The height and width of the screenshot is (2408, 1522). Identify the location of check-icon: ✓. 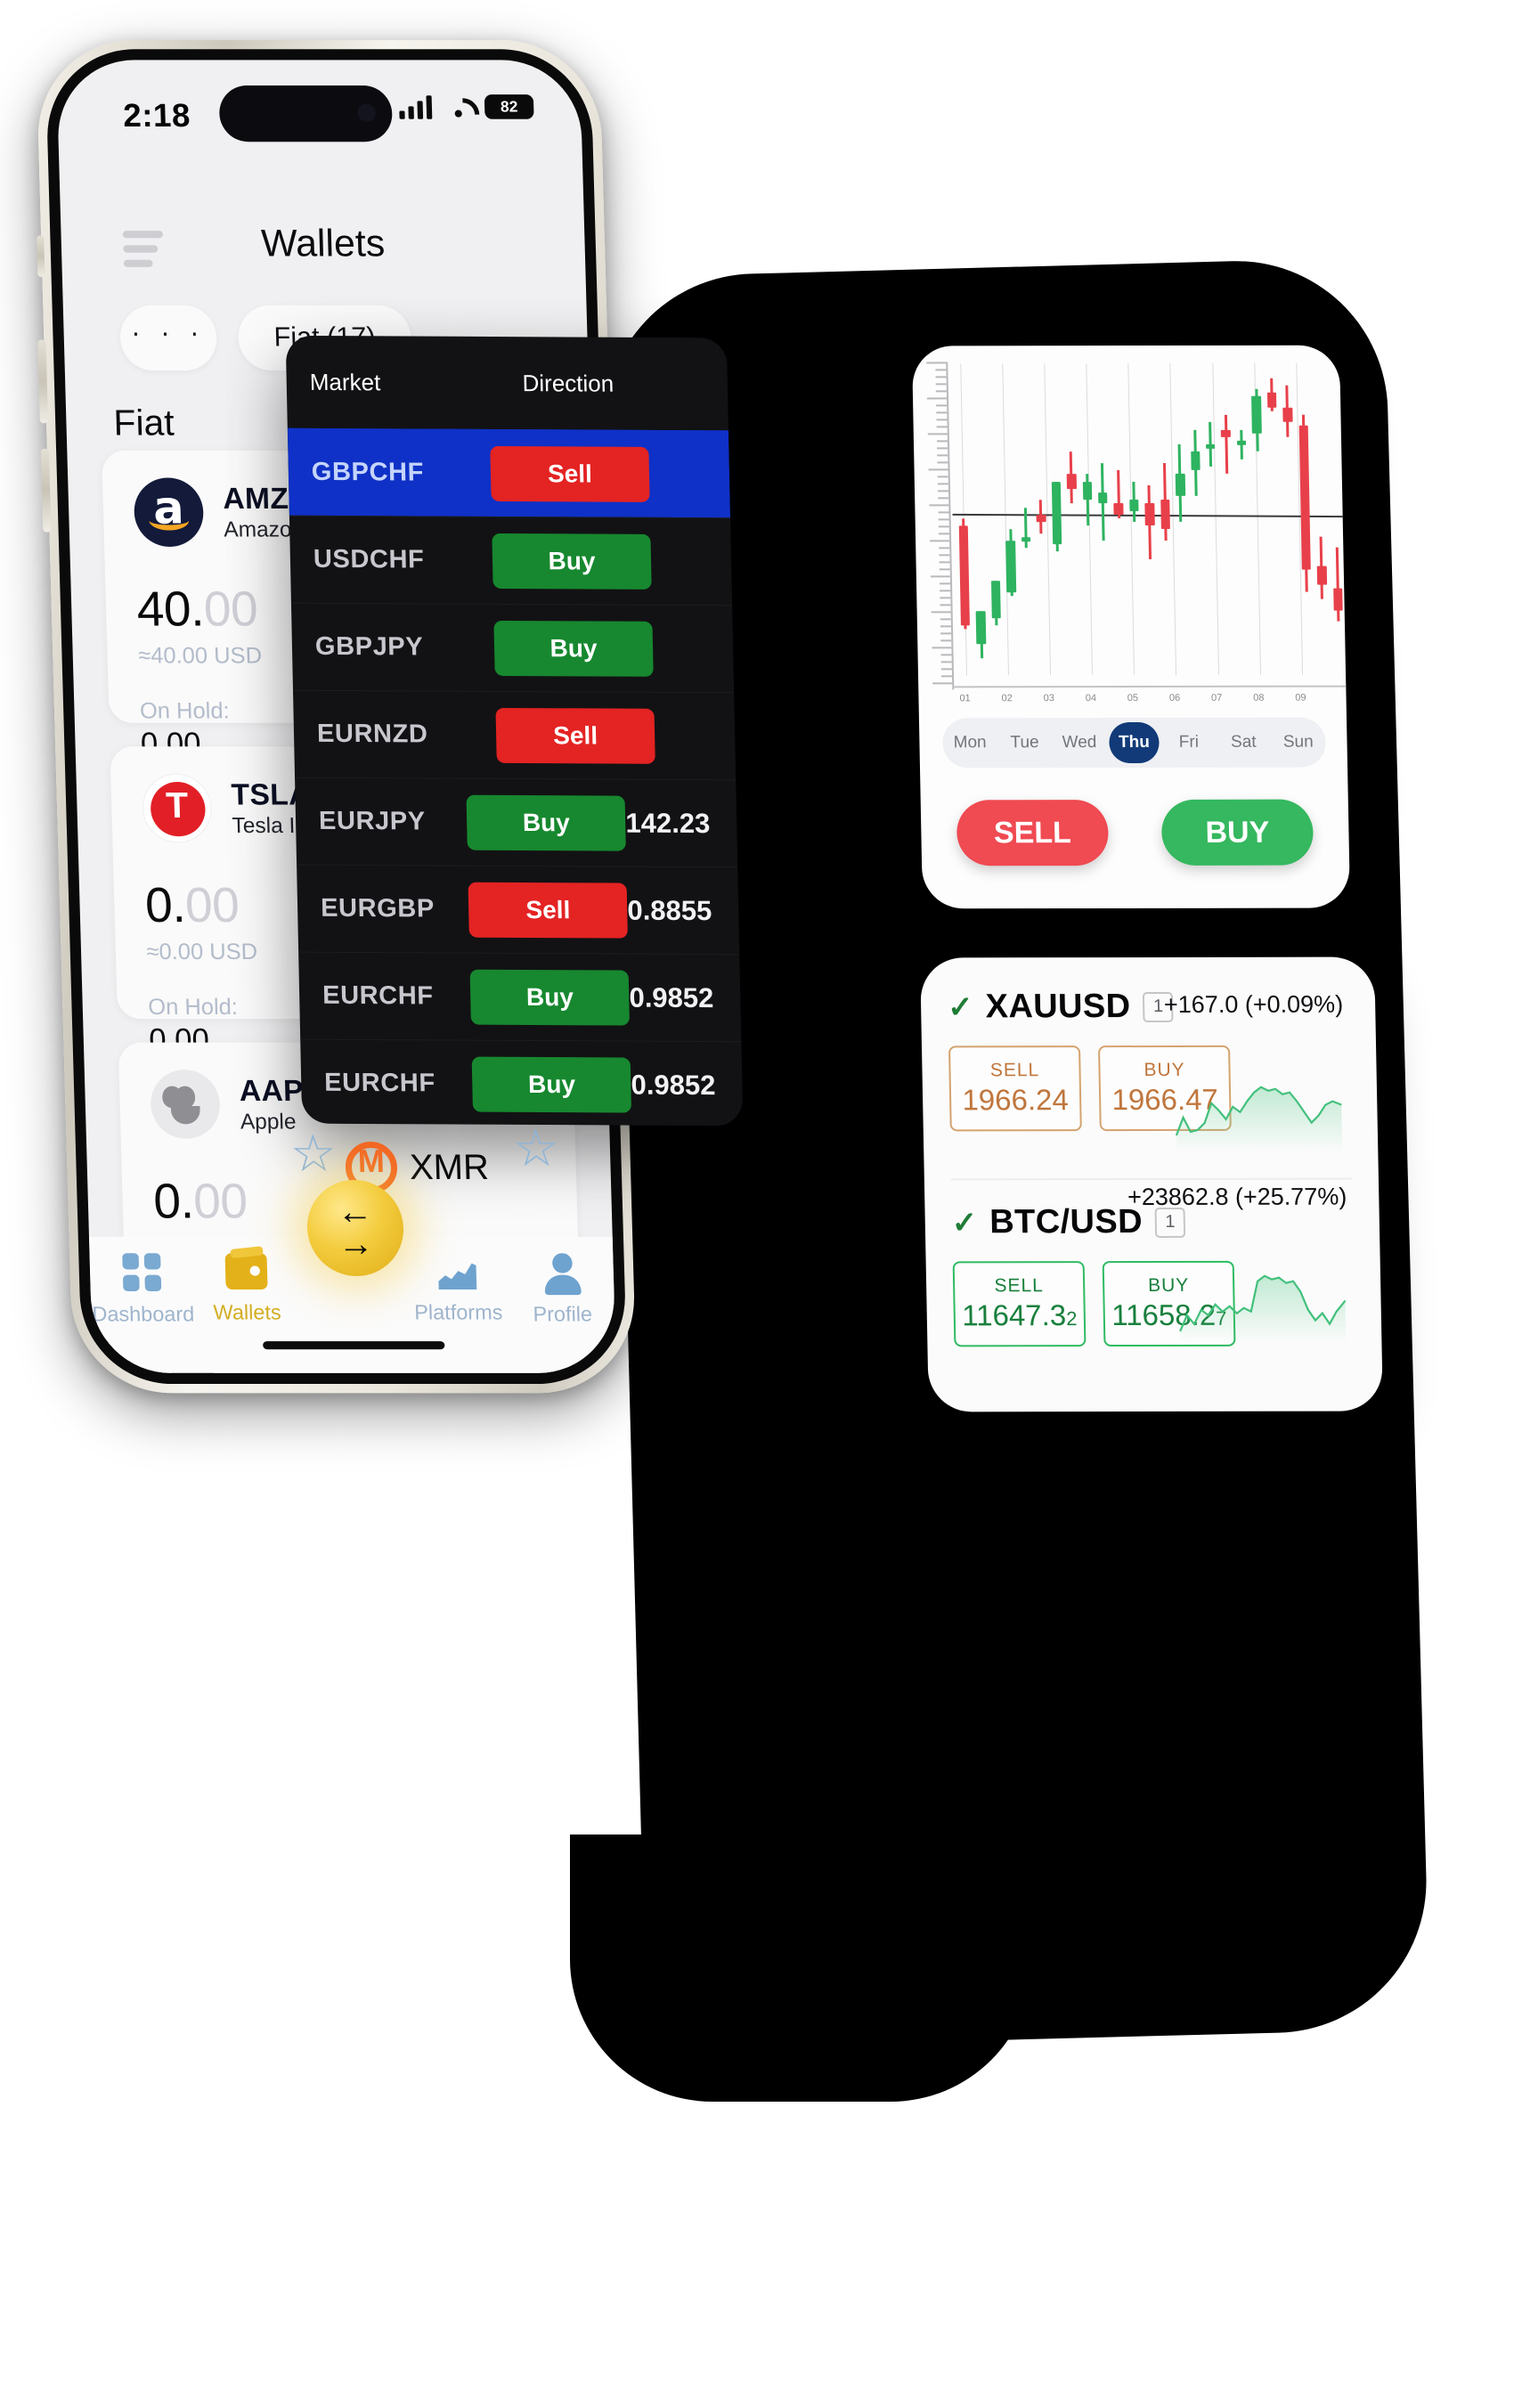
(964, 1222).